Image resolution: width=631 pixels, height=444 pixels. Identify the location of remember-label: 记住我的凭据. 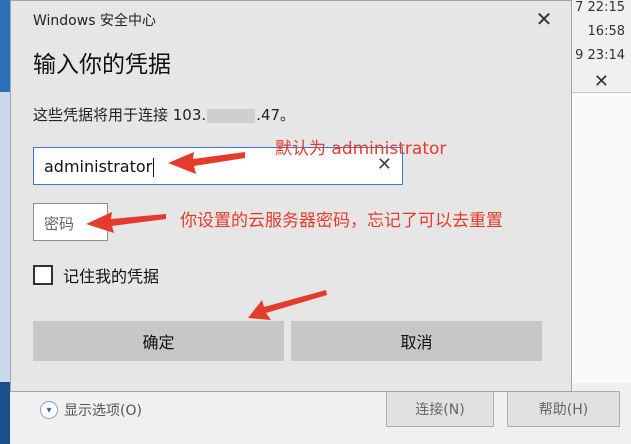
(111, 276).